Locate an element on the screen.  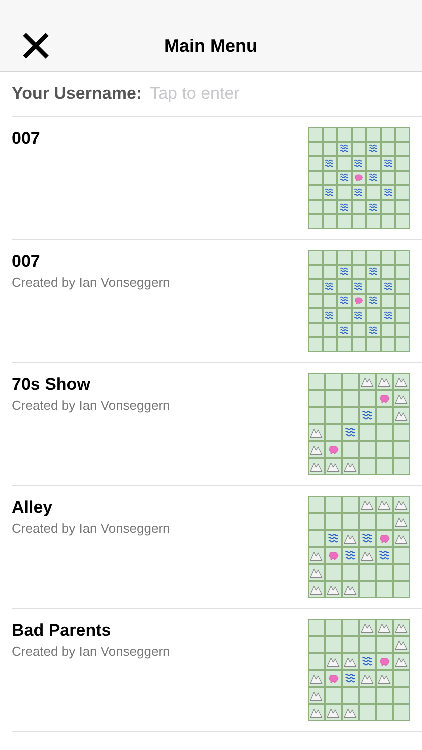
close-button: ✕ is located at coordinates (36, 48).